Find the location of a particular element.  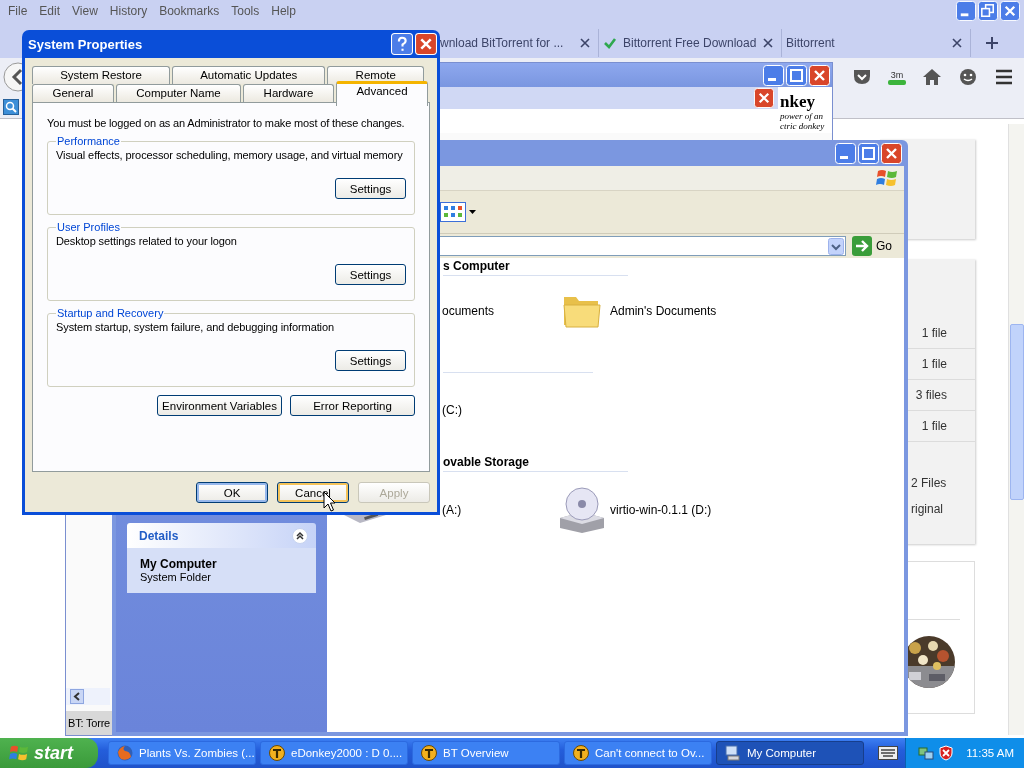

timer-badge: 3m is located at coordinates (897, 74).